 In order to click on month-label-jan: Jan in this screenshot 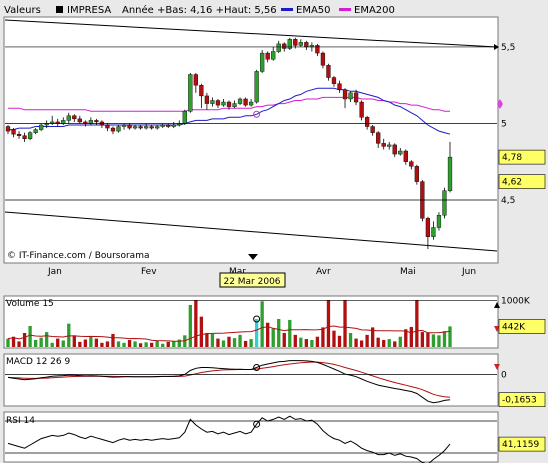, I will do `click(54, 272)`.